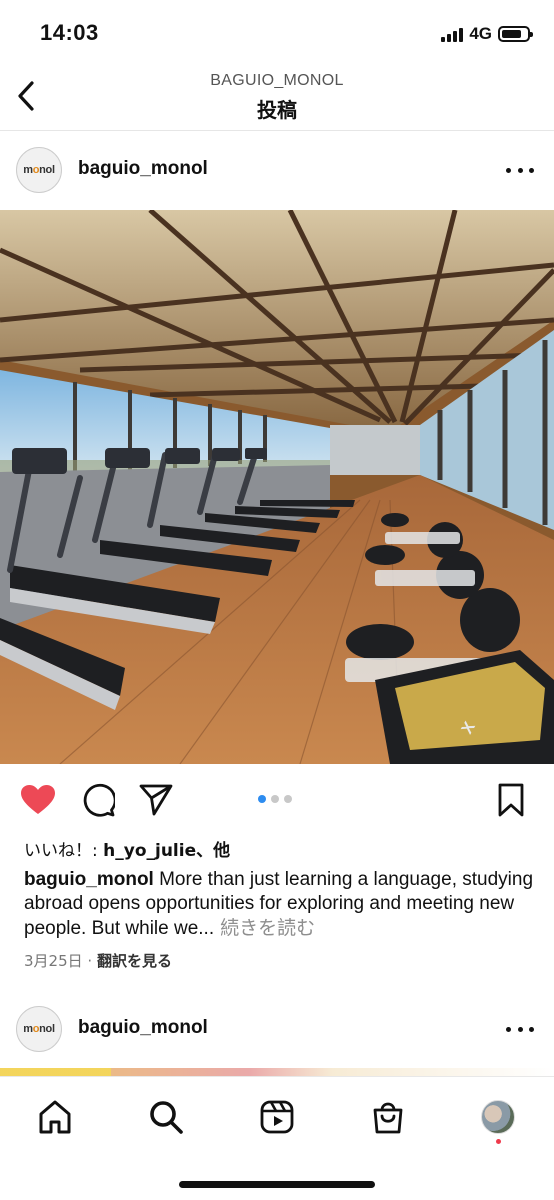 Image resolution: width=554 pixels, height=1200 pixels. Describe the element at coordinates (64, 851) in the screenshot. I see `likes-prefix: いいね！:` at that location.